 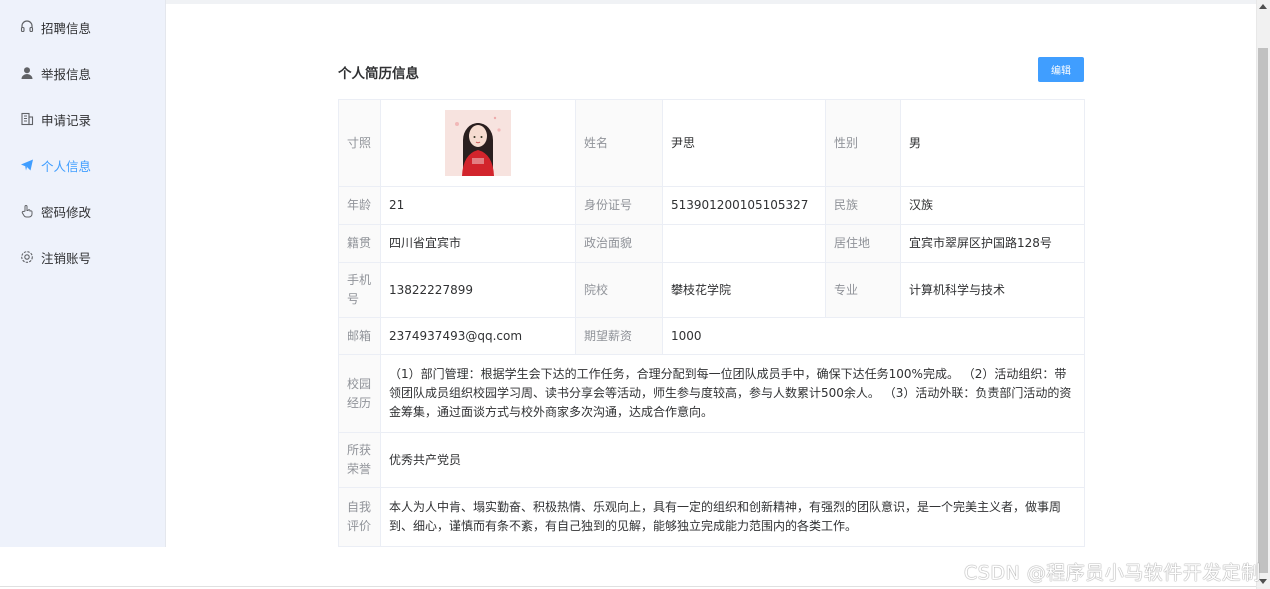 I want to click on campus-label: 校园经历, so click(x=359, y=393).